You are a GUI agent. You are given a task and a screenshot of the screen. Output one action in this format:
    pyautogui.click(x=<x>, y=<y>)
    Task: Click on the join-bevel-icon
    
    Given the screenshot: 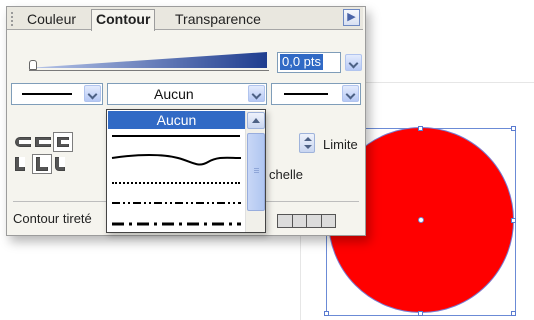 What is the action you would take?
    pyautogui.click(x=63, y=164)
    